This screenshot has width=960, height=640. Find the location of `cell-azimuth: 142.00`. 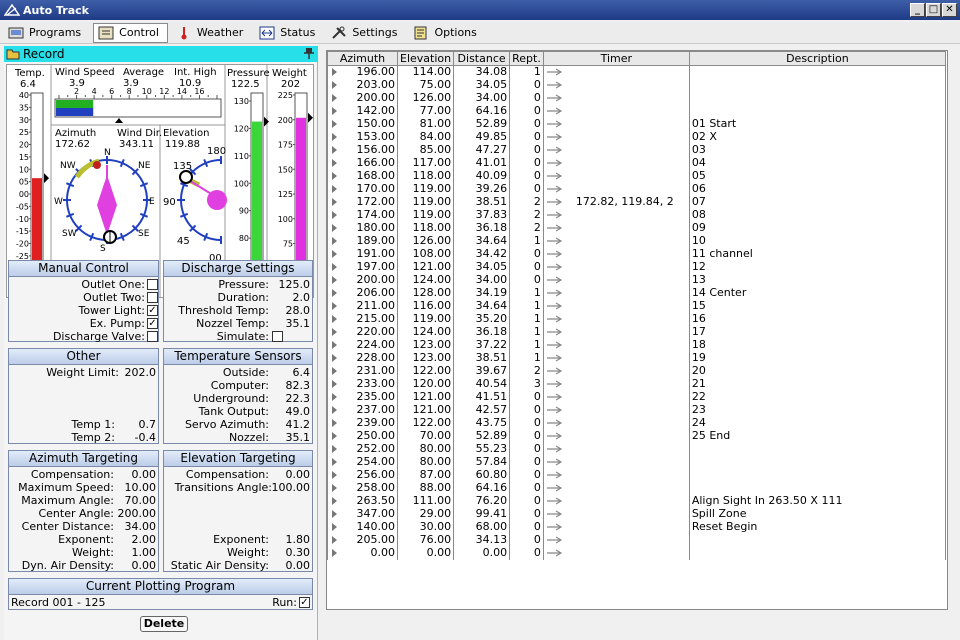

cell-azimuth: 142.00 is located at coordinates (362, 111).